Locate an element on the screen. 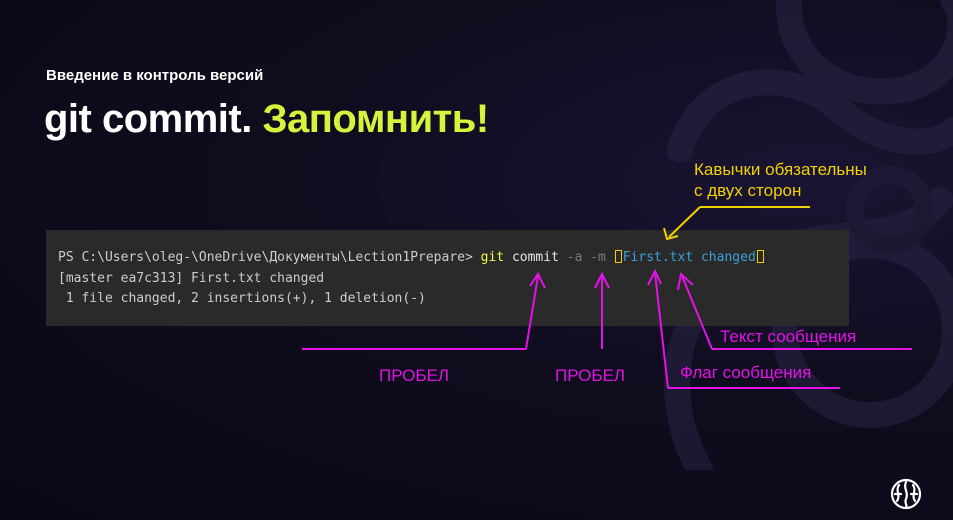 The width and height of the screenshot is (953, 520). message-flag-annotation: Флаг сообщения is located at coordinates (746, 372).